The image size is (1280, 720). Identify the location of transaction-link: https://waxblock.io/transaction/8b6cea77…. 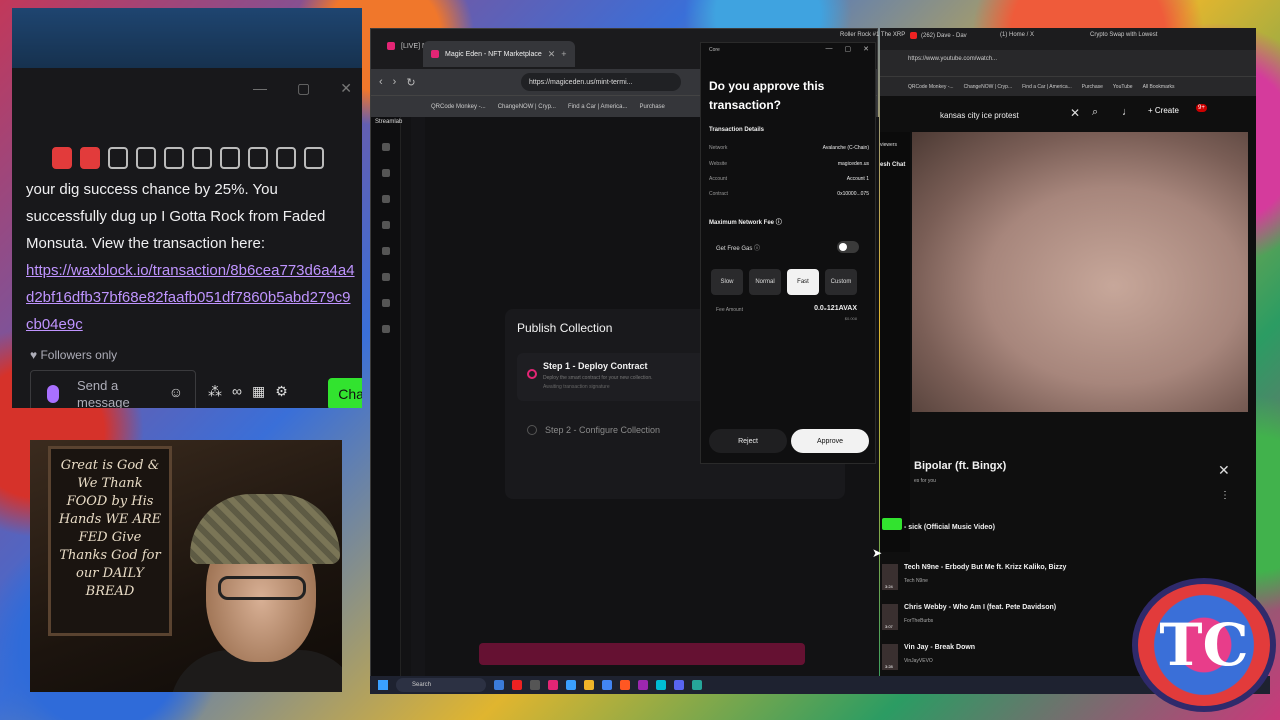
(190, 297).